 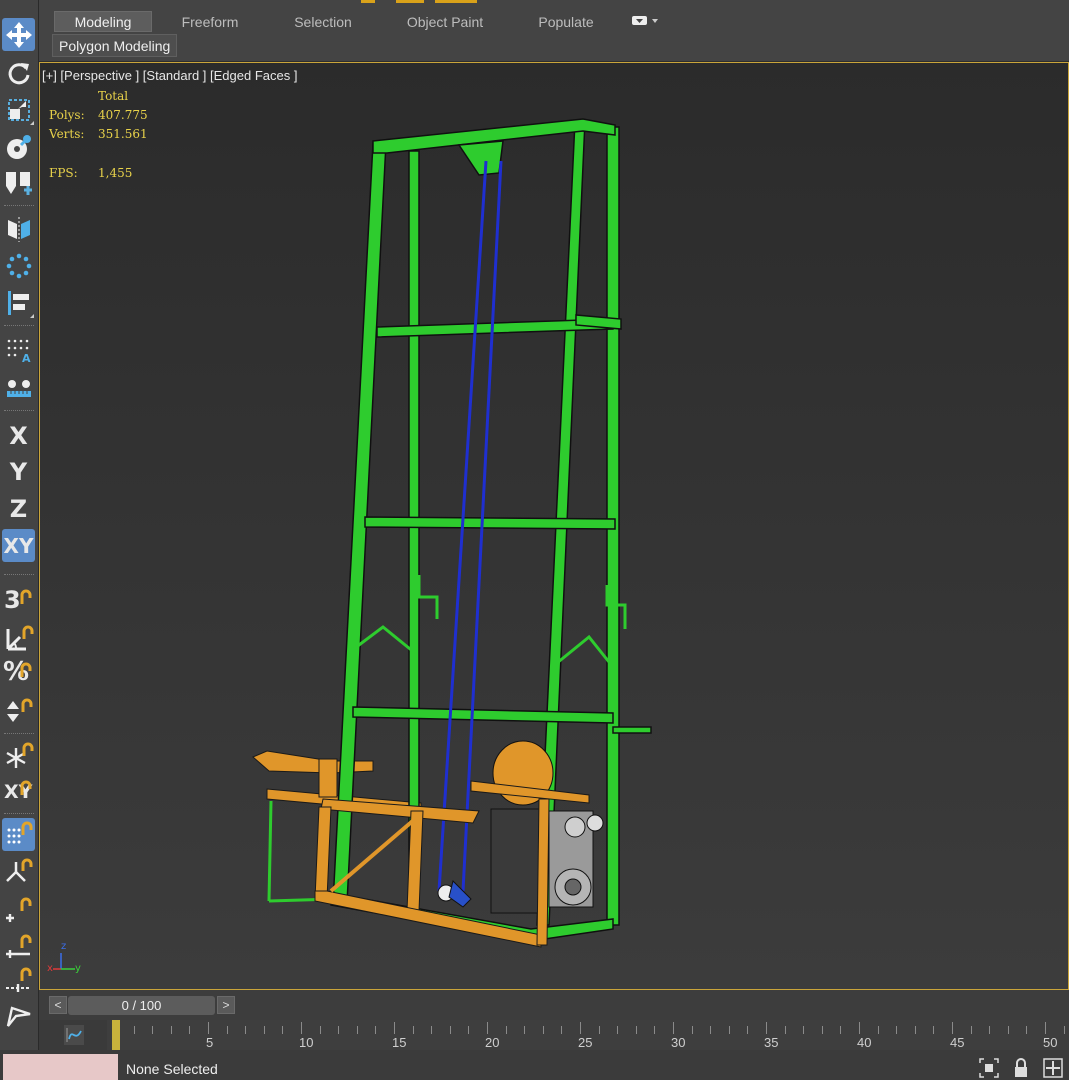 What do you see at coordinates (115, 173) in the screenshot?
I see `stats-fps-value: 1,455` at bounding box center [115, 173].